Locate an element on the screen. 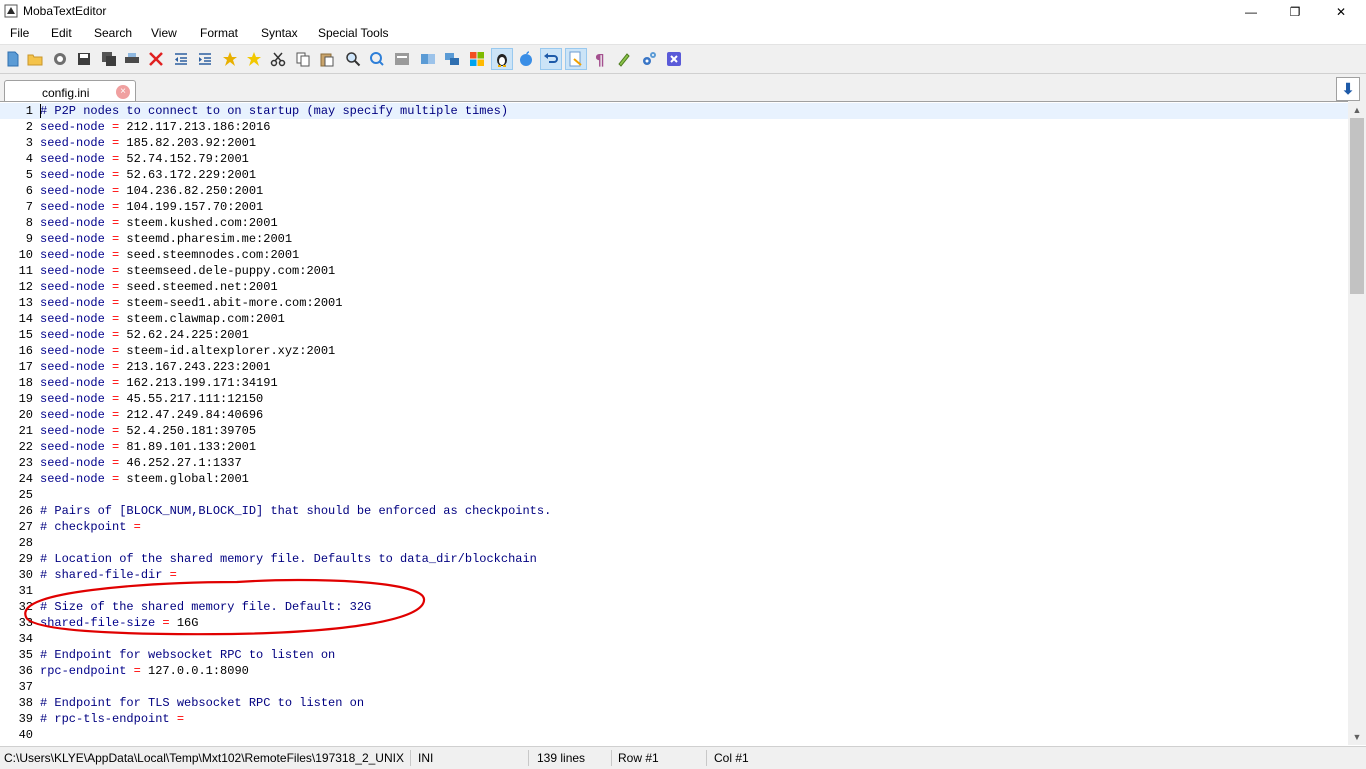 The width and height of the screenshot is (1366, 769). maximize-button: ❐ is located at coordinates (1295, 11).